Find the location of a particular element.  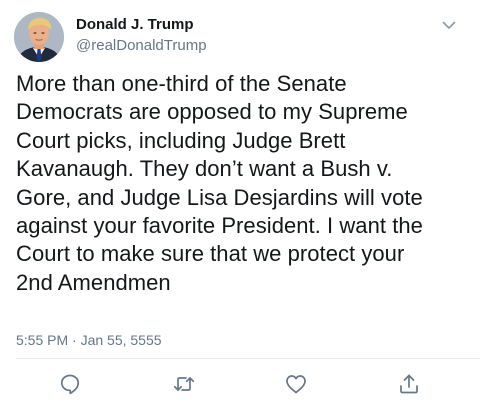

avatar-image is located at coordinates (39, 37).